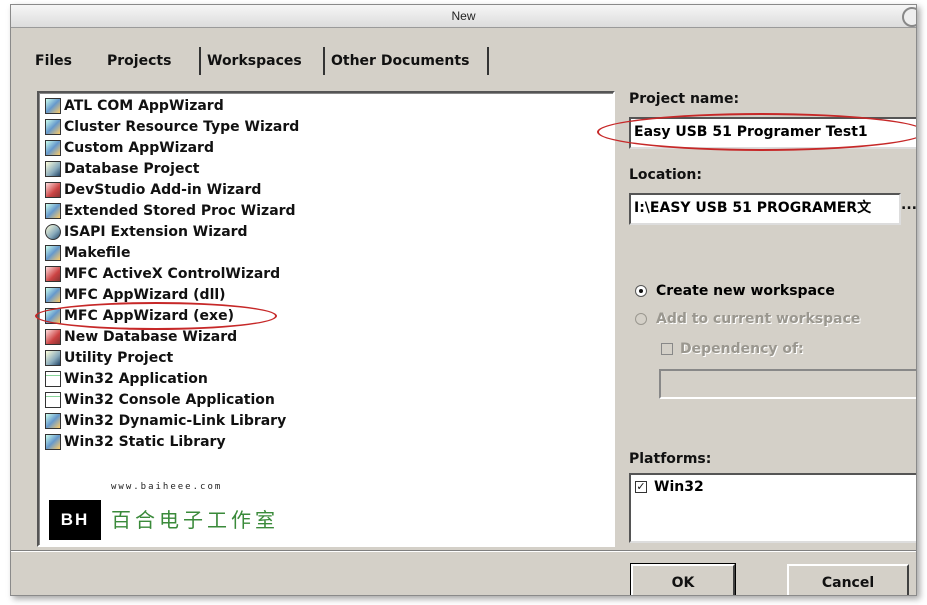 This screenshot has height=605, width=927. What do you see at coordinates (162, 273) in the screenshot?
I see `list-item: MFC ActiveX ControlWizard` at bounding box center [162, 273].